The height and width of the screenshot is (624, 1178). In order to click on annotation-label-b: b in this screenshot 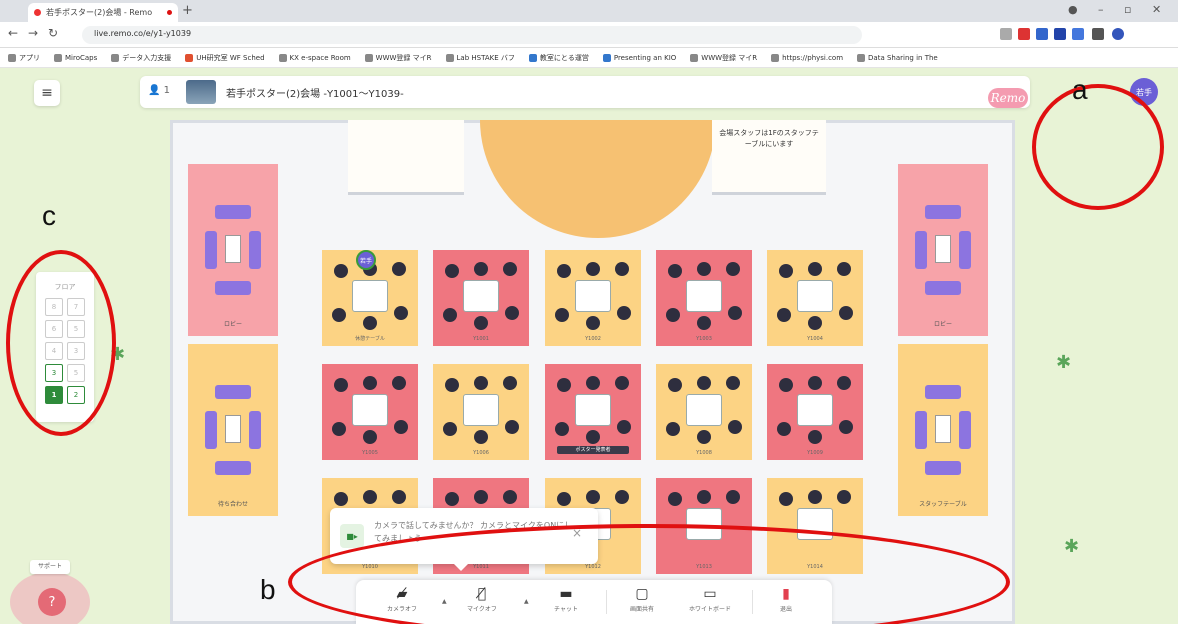, I will do `click(268, 589)`.